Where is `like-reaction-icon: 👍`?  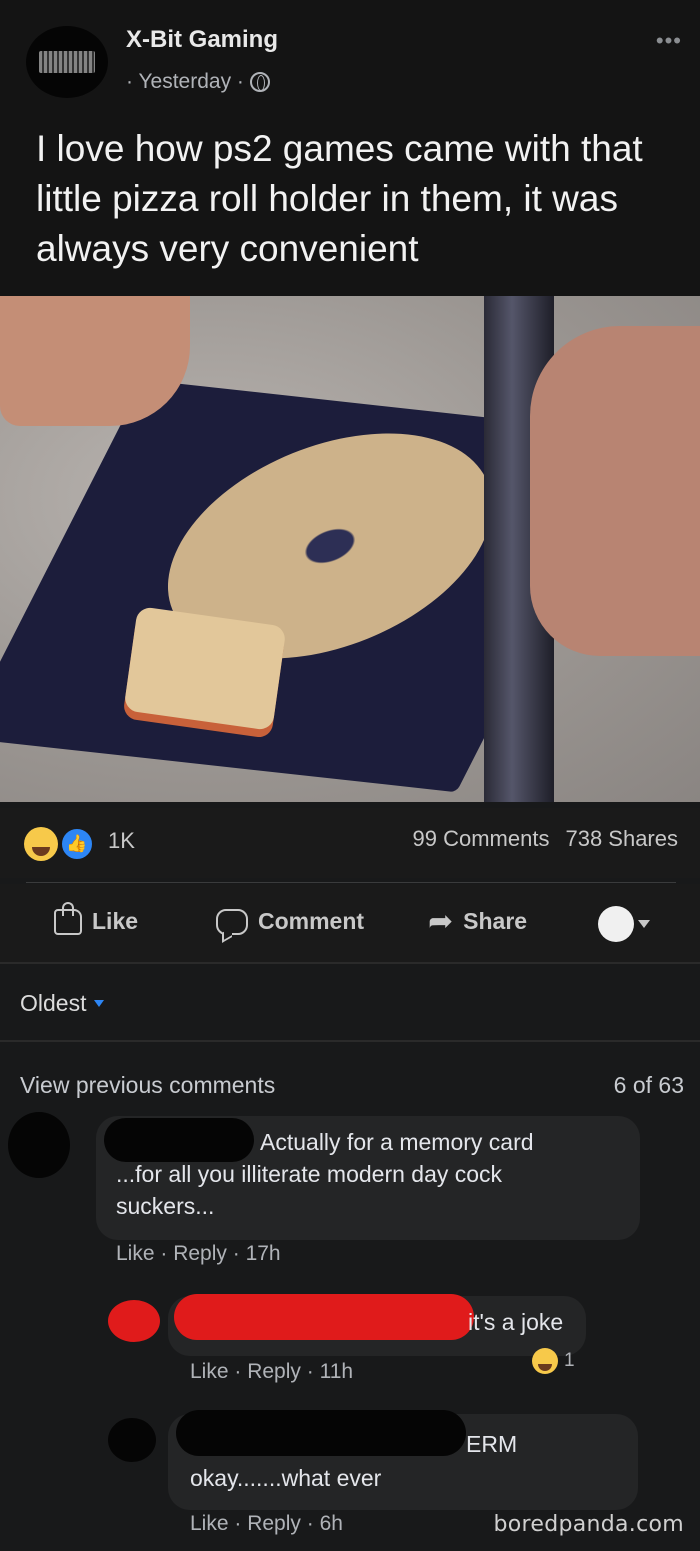 like-reaction-icon: 👍 is located at coordinates (77, 844).